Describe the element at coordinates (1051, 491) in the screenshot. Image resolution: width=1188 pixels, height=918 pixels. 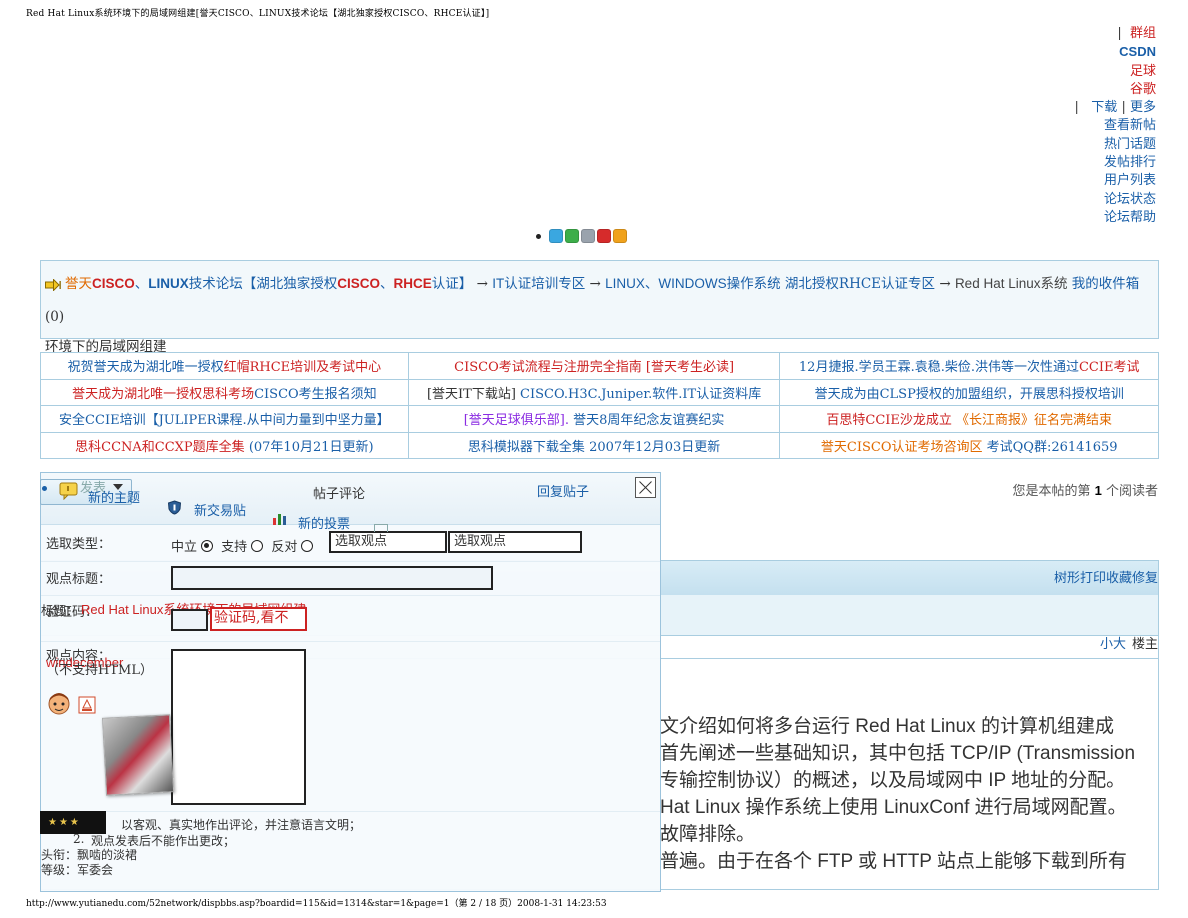
I see `reader-prefix: 您是本帖的第` at that location.